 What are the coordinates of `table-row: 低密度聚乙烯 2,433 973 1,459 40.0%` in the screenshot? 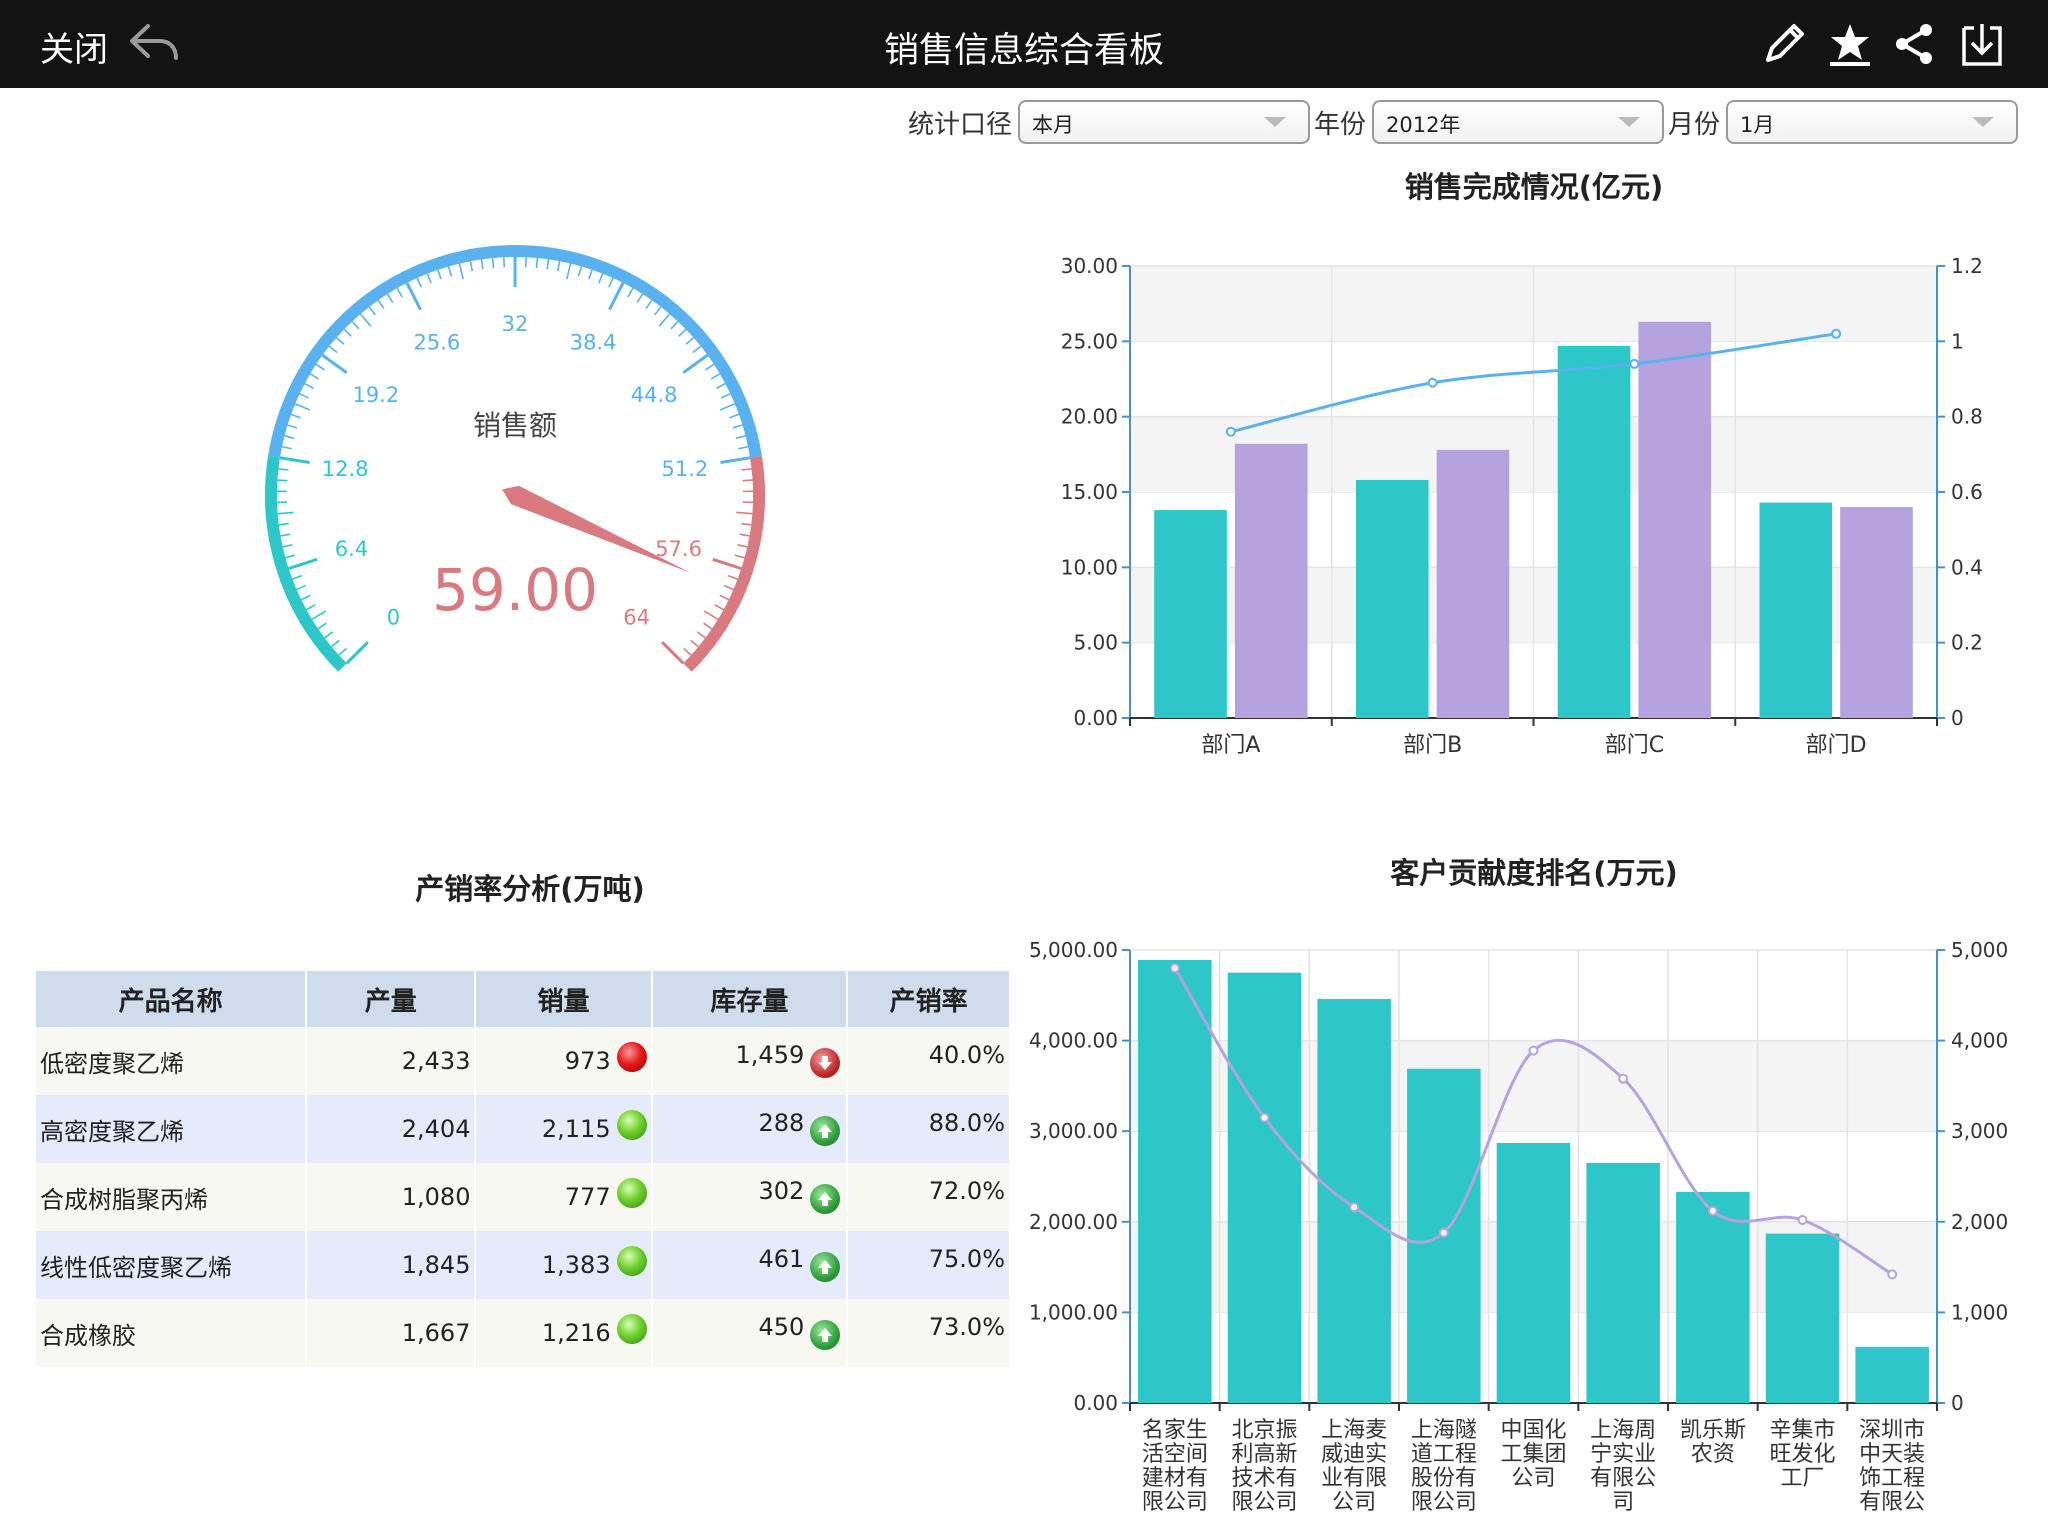 It's located at (523, 1061).